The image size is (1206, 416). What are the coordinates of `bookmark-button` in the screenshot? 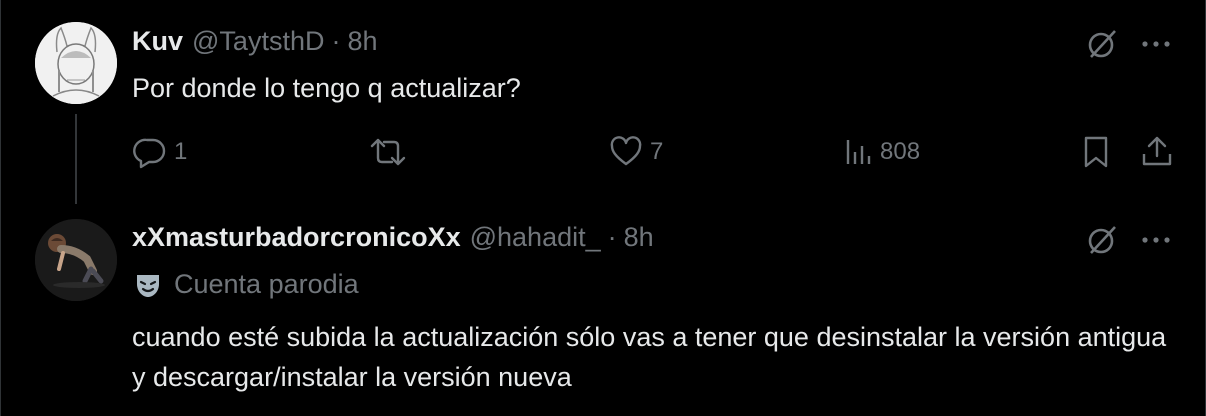 It's located at (1096, 152).